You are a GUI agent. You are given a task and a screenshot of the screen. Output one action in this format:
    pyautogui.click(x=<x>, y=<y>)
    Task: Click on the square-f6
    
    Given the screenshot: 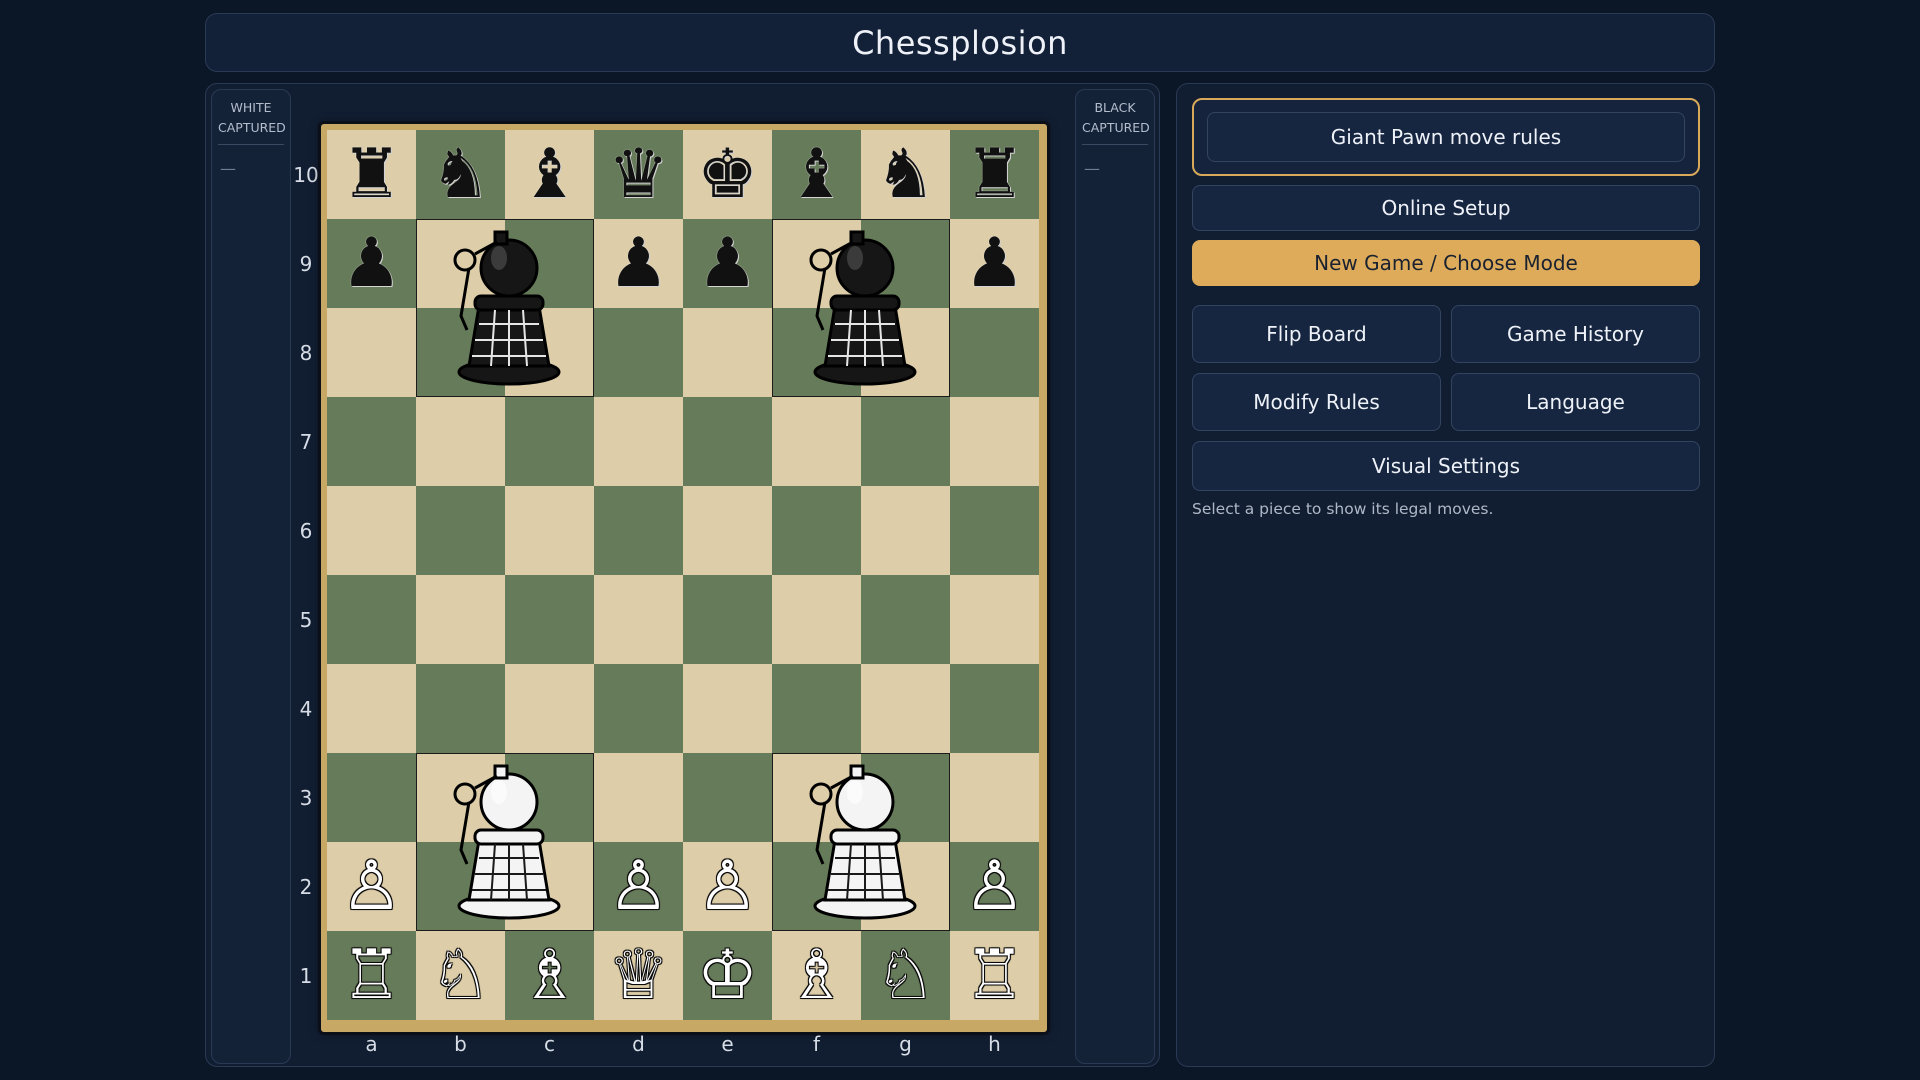 What is the action you would take?
    pyautogui.click(x=816, y=530)
    